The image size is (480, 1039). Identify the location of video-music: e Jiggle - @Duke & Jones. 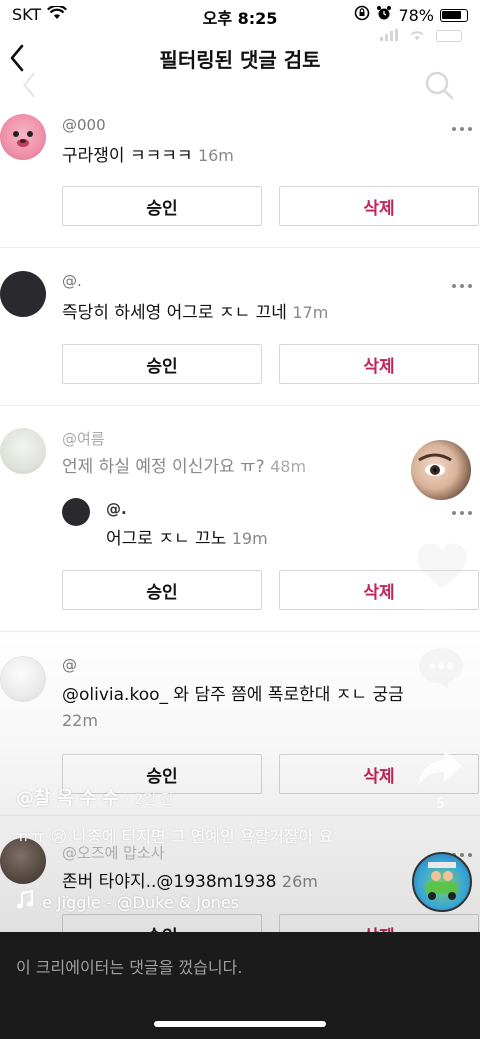
(128, 901).